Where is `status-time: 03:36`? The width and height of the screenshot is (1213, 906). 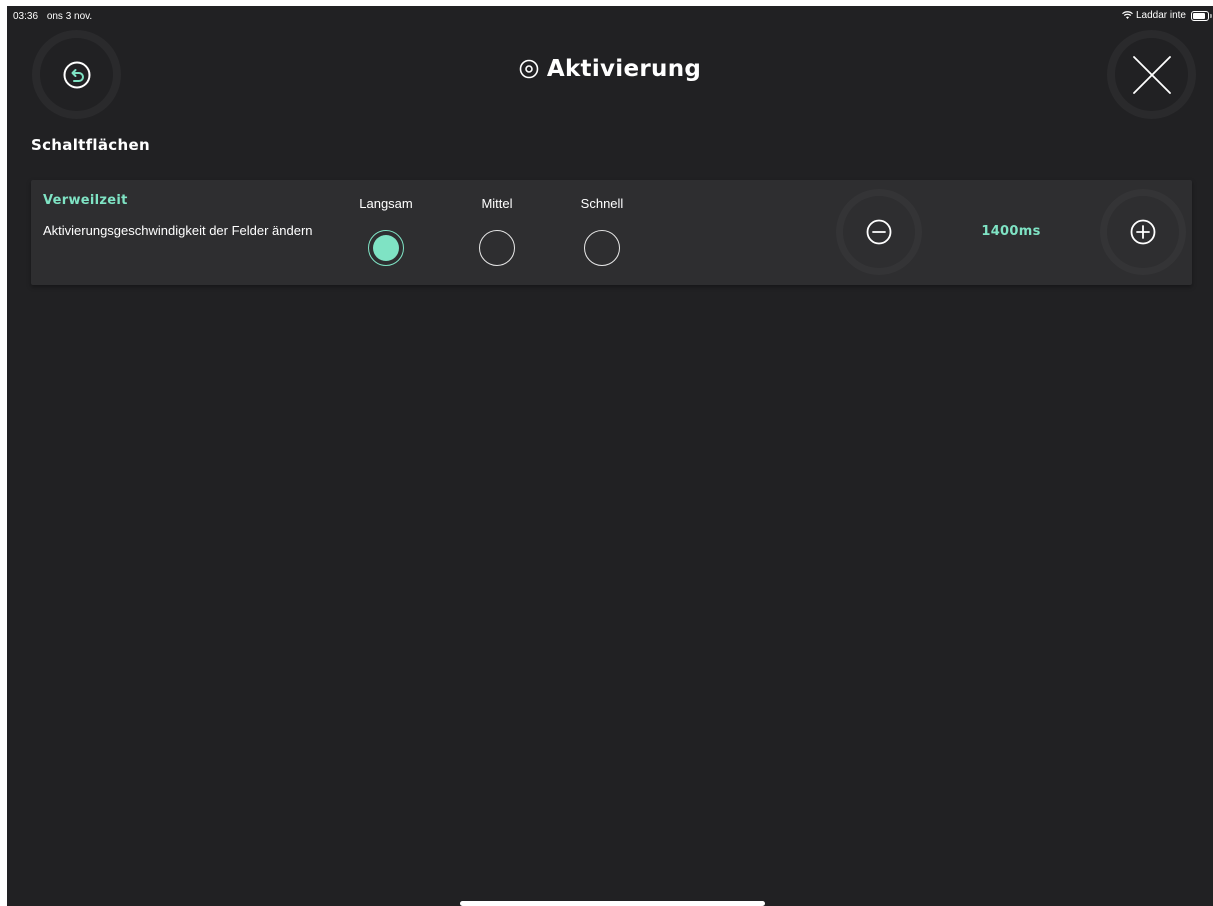
status-time: 03:36 is located at coordinates (26, 16).